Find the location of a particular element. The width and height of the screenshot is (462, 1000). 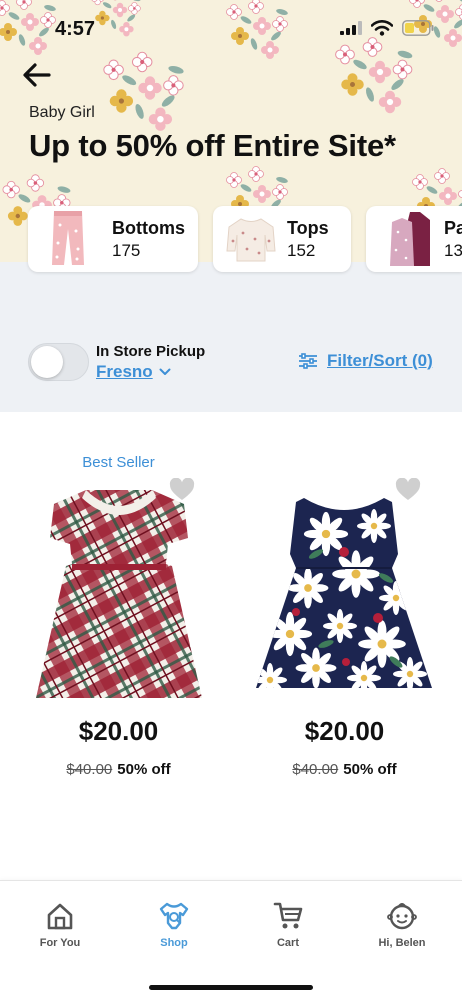

page-subtitle: Baby Girl is located at coordinates (62, 112).